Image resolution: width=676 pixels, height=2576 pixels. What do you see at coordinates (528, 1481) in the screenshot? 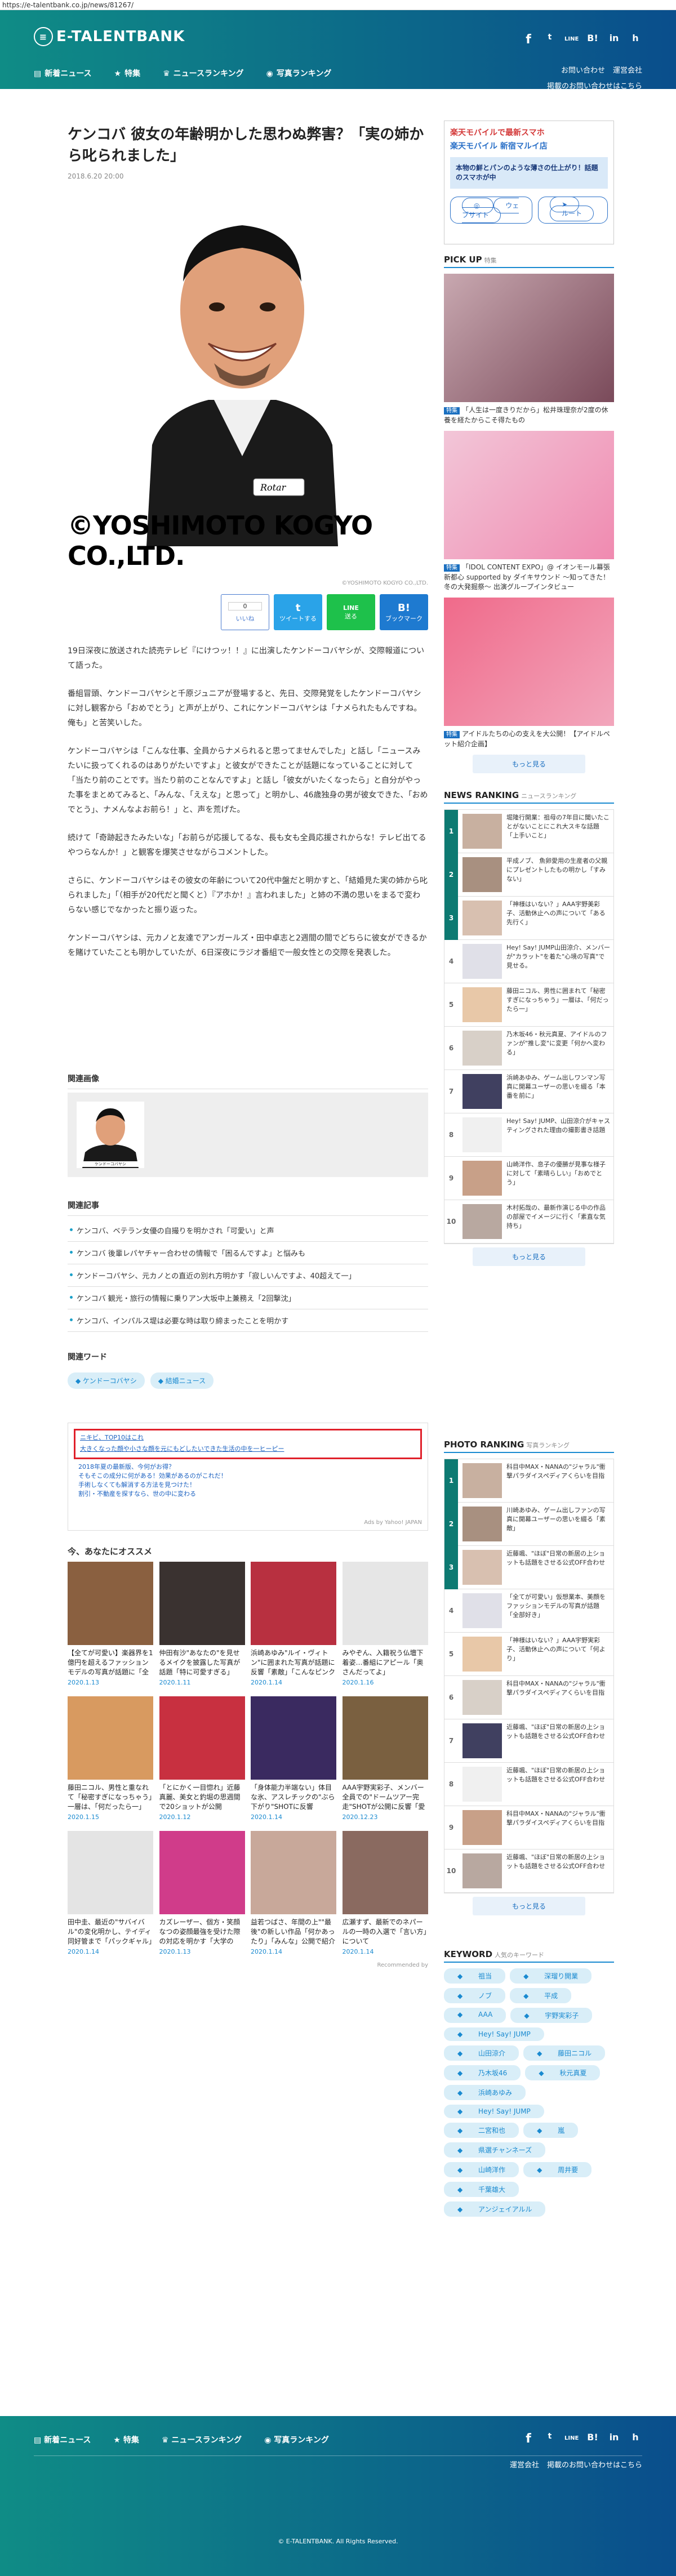
I see `photo-rank-row: 1 科目中MAX・NANAの"ジャラル"衝撃パラダイスペディアくらいを目指` at bounding box center [528, 1481].